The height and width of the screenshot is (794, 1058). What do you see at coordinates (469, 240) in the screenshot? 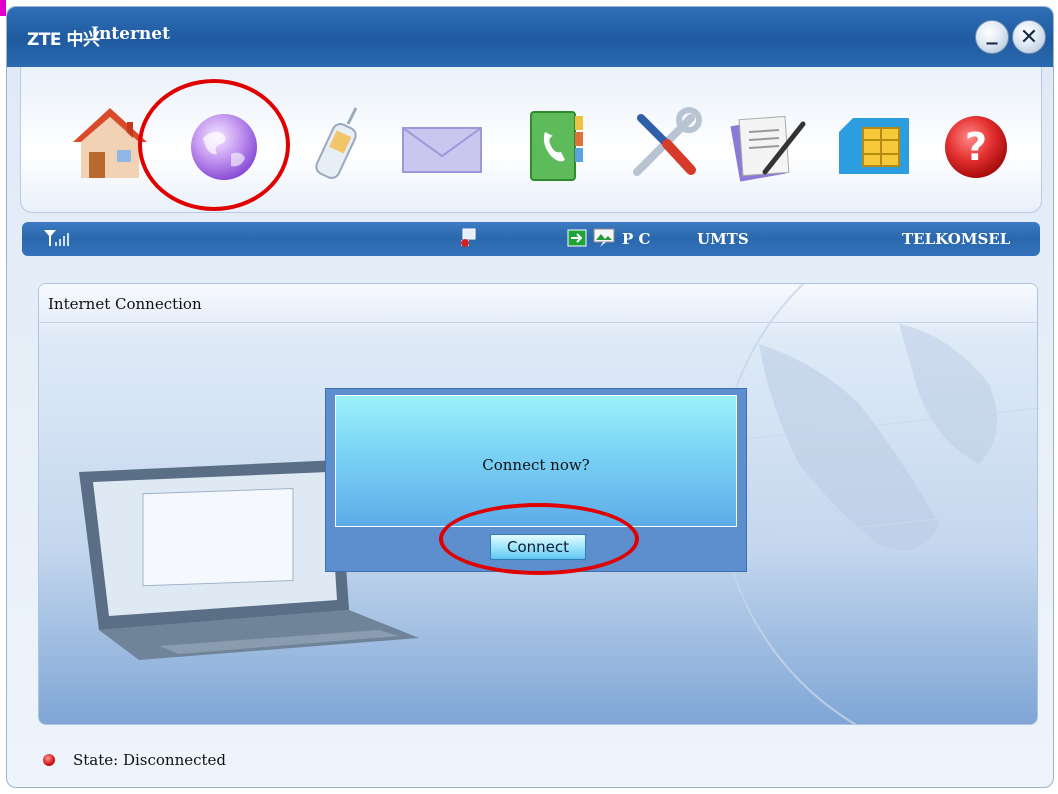
I see `network-disconnected-icon` at bounding box center [469, 240].